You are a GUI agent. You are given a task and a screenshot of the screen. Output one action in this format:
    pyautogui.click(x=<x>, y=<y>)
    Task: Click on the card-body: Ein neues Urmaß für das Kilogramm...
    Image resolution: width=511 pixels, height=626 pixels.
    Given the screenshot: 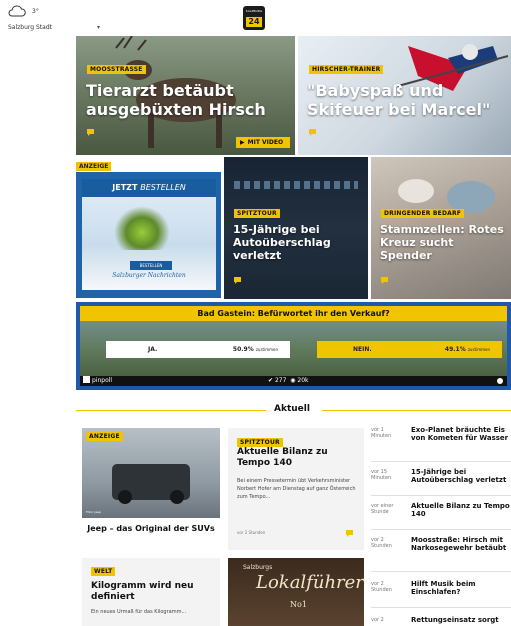 What is the action you would take?
    pyautogui.click(x=139, y=612)
    